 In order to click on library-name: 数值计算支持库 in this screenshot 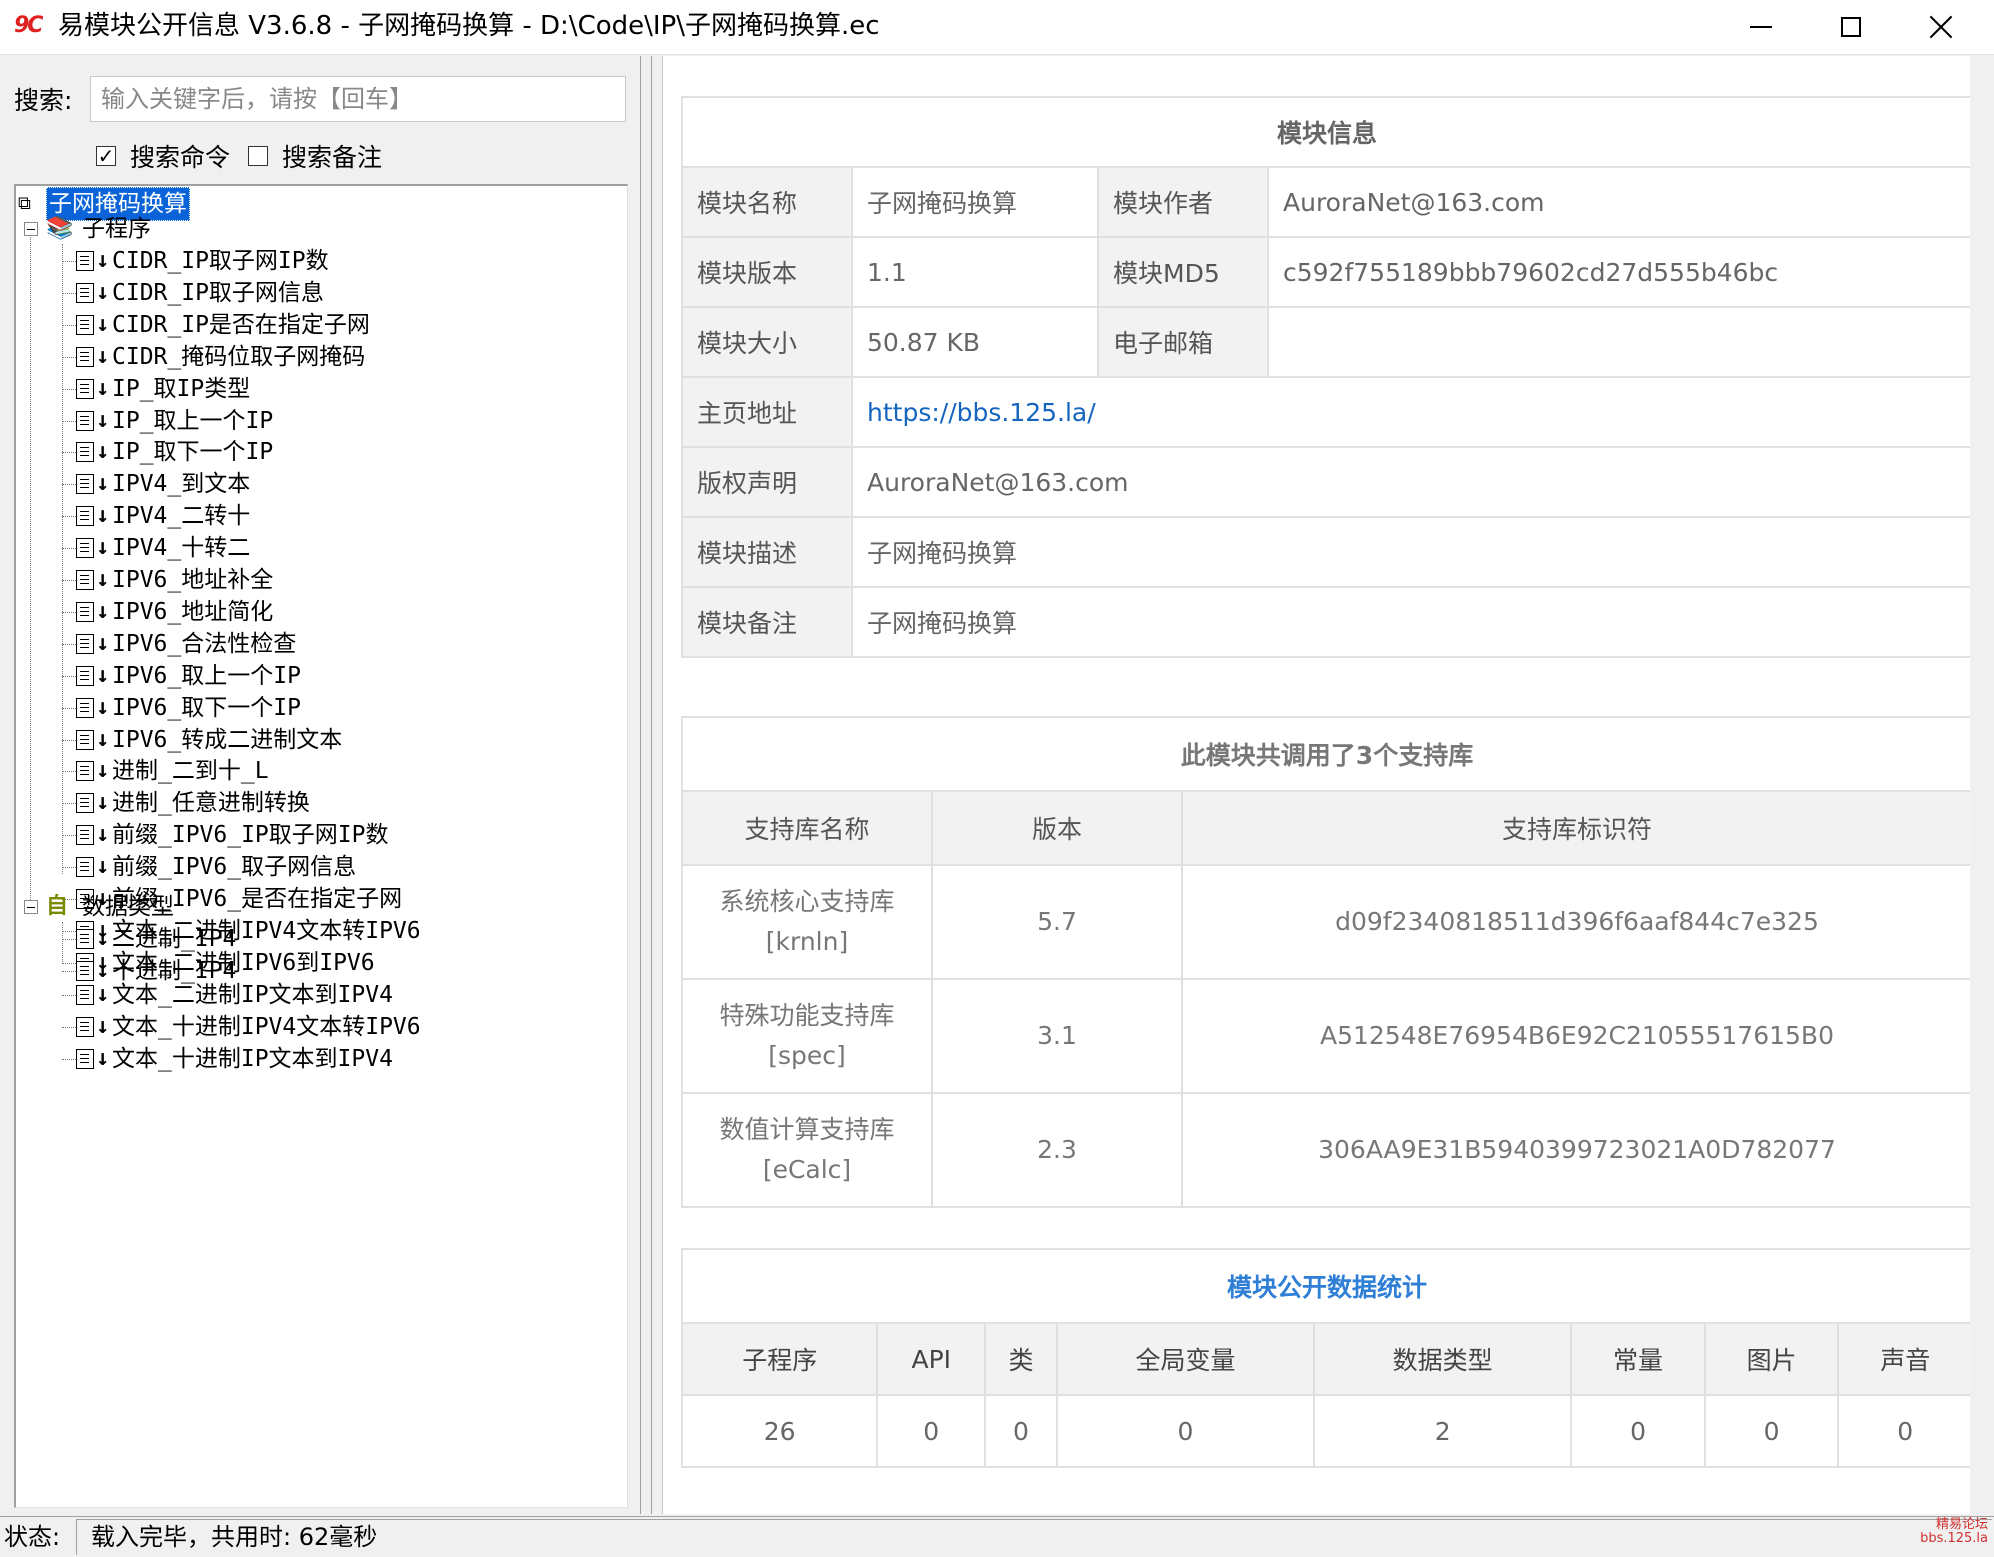, I will do `click(807, 1129)`.